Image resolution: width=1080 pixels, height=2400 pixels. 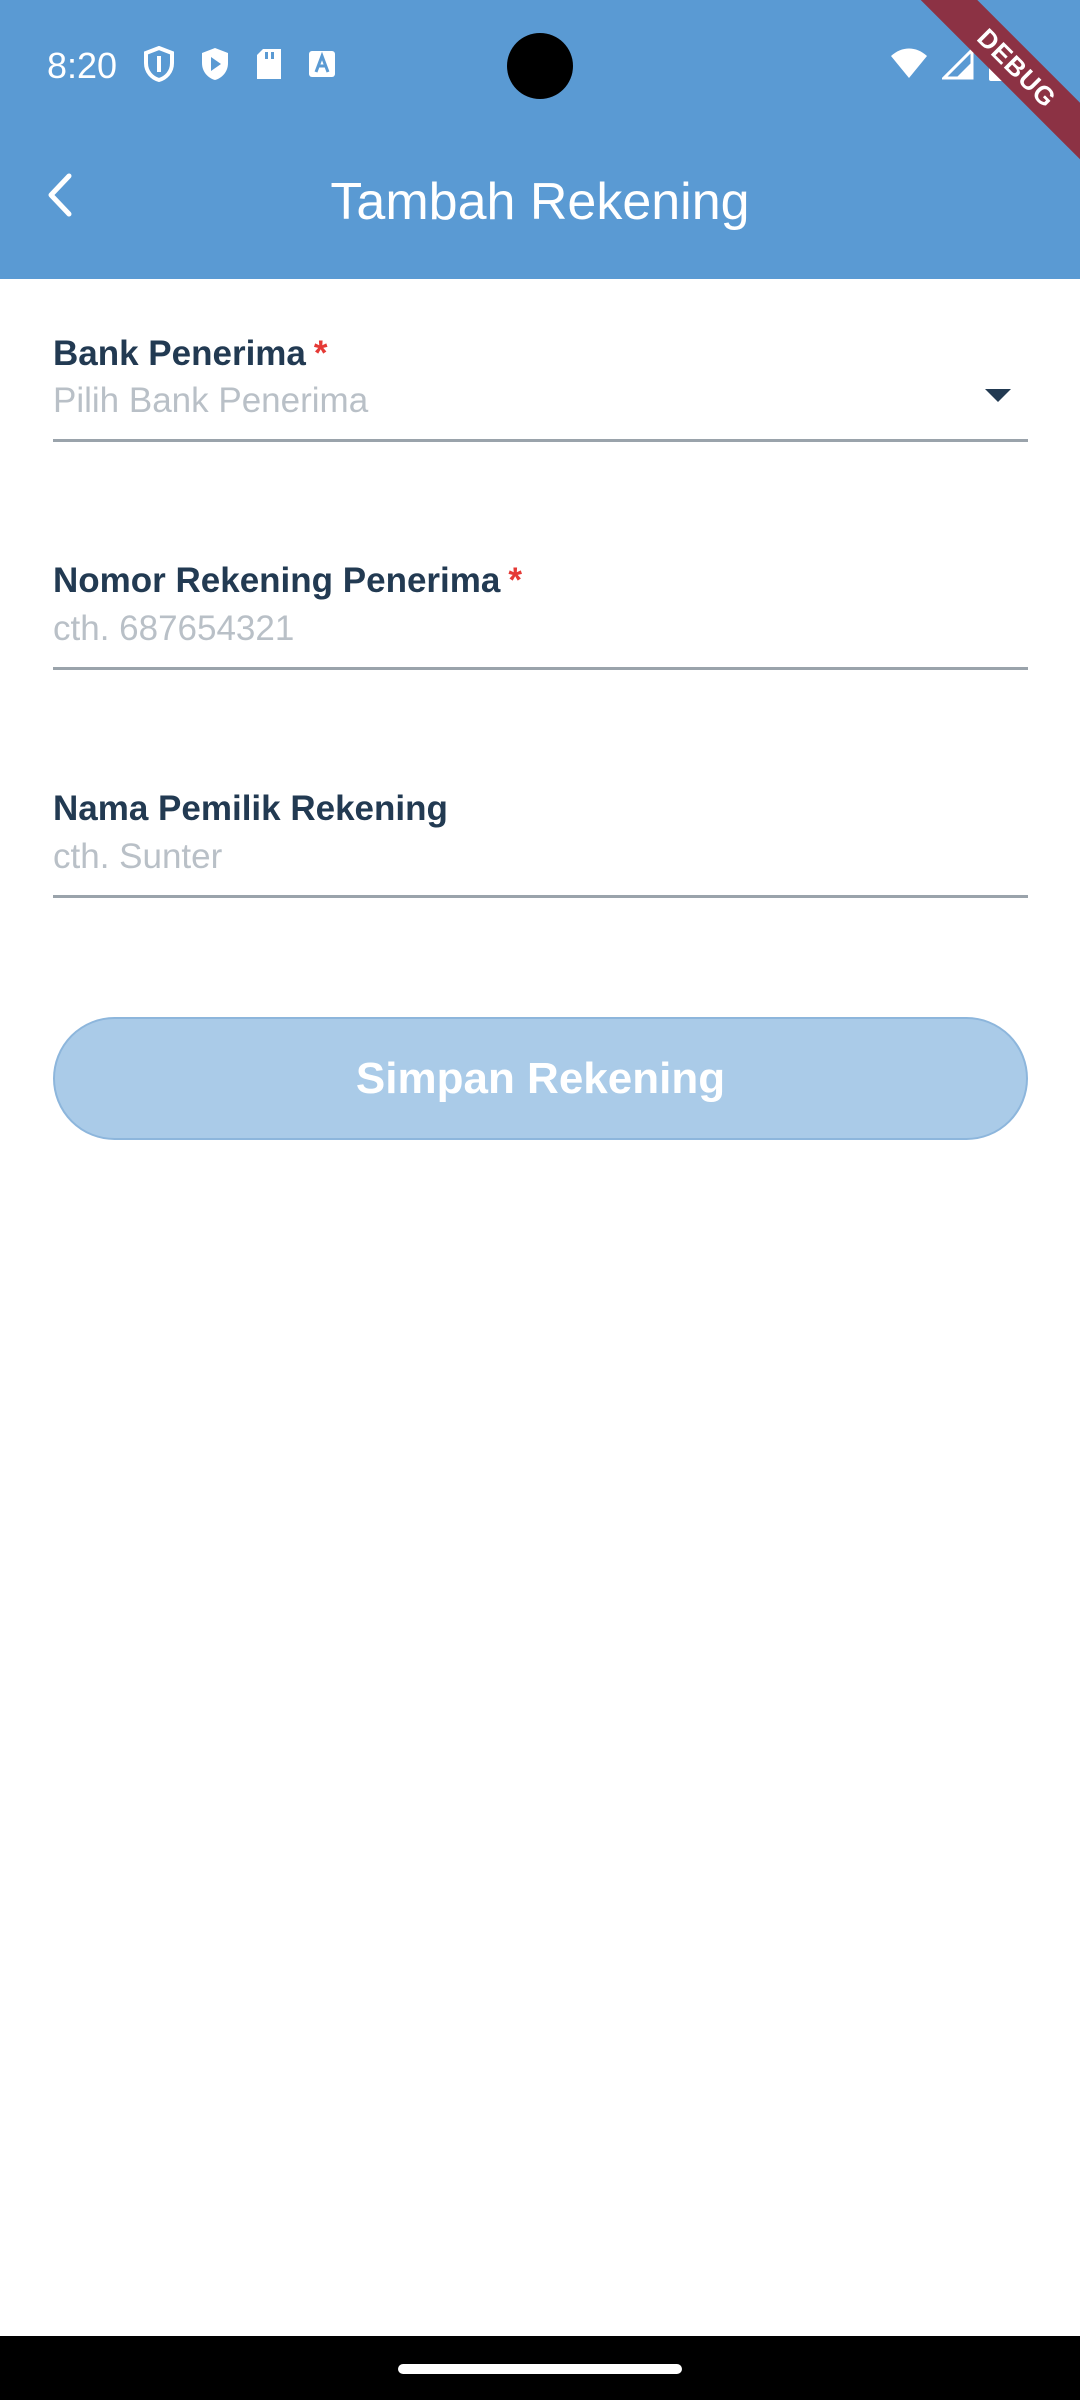 What do you see at coordinates (540, 402) in the screenshot?
I see `bank-dropdown: Pilih Bank Penerima` at bounding box center [540, 402].